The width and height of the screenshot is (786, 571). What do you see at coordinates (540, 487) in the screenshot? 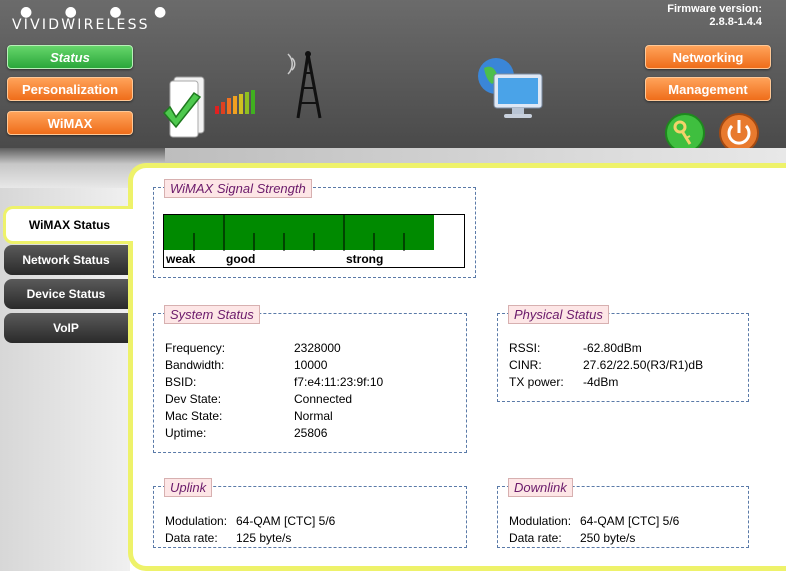
I see `downlink-title: Downlink` at bounding box center [540, 487].